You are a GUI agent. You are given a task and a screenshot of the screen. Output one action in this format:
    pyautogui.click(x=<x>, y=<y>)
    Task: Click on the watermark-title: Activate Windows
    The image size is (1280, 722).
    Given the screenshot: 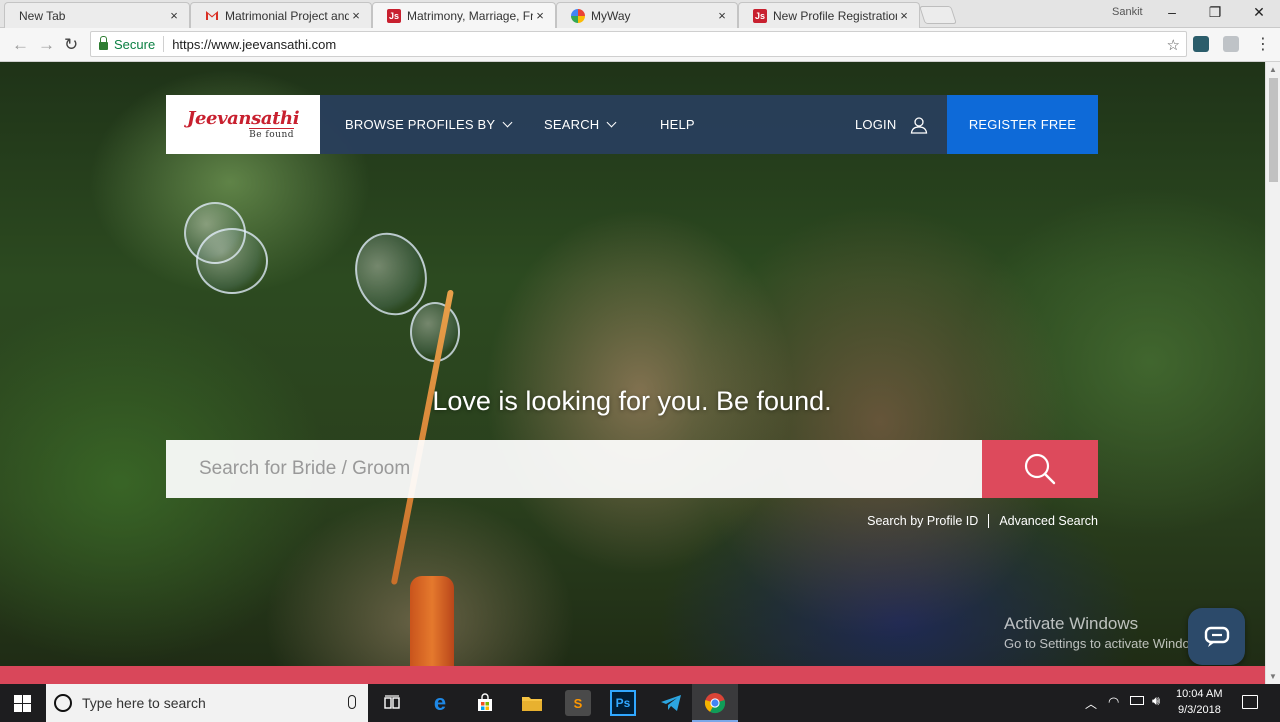 What is the action you would take?
    pyautogui.click(x=1071, y=623)
    